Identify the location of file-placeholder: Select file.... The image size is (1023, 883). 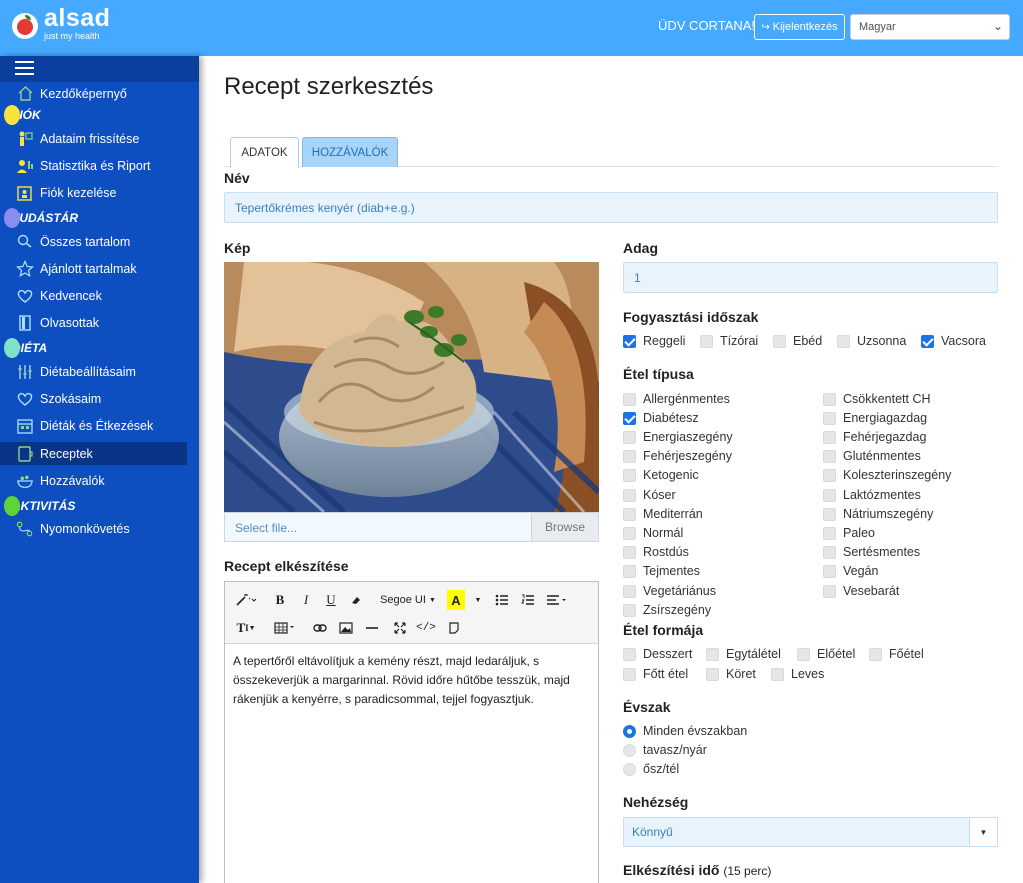
(266, 528).